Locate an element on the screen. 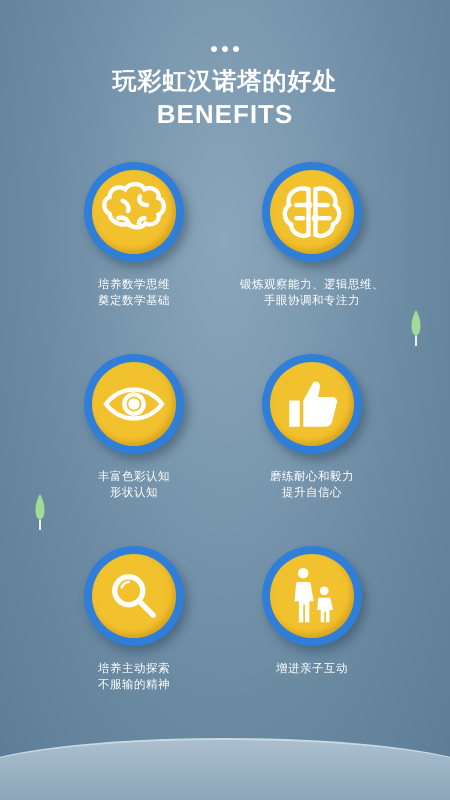 This screenshot has width=450, height=800. benefit-text: 培养主动探索 is located at coordinates (134, 668).